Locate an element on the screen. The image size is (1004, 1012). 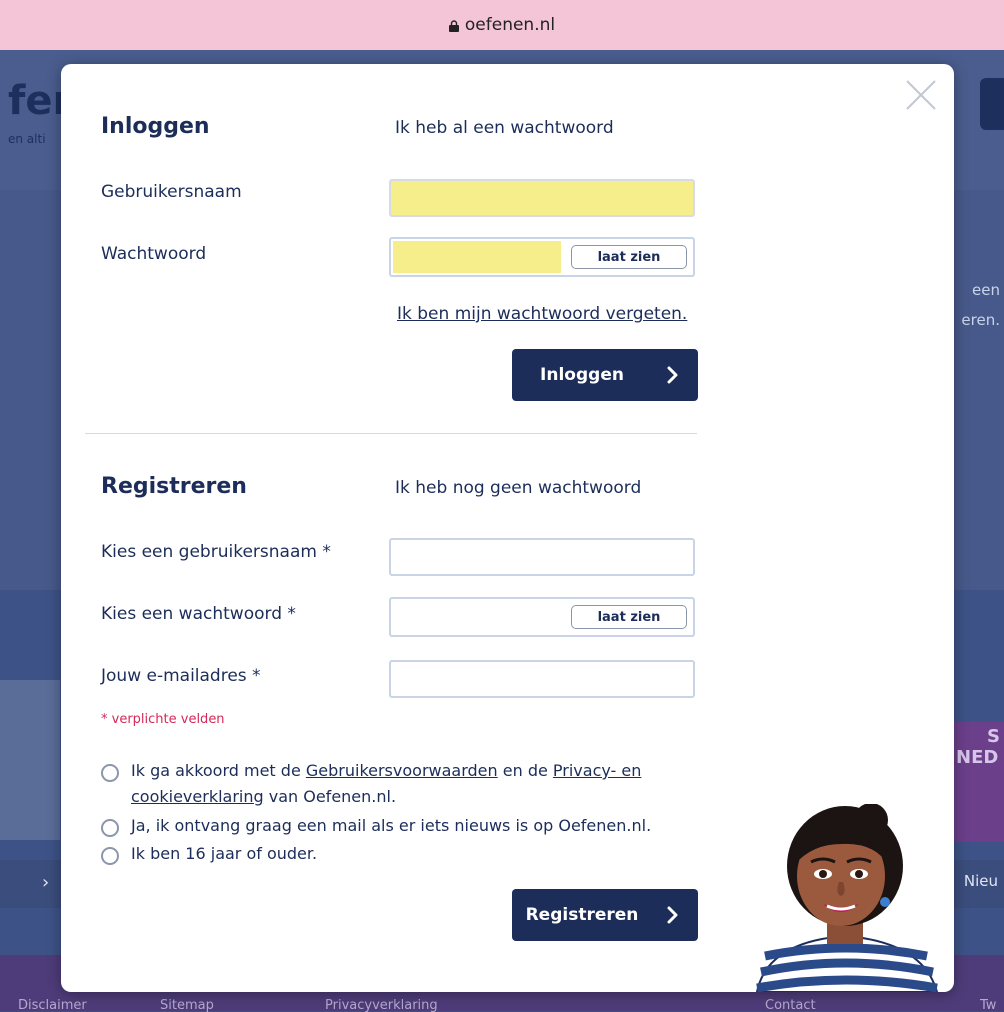
terms-text-middle: en de is located at coordinates (525, 770).